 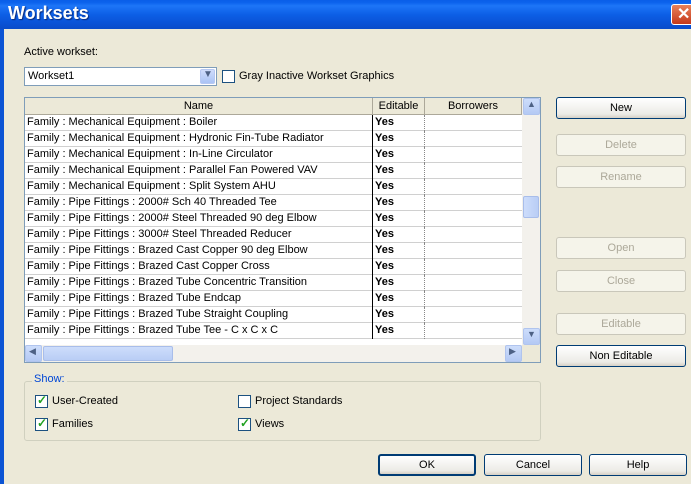 I want to click on rename-button: Rename, so click(x=621, y=177).